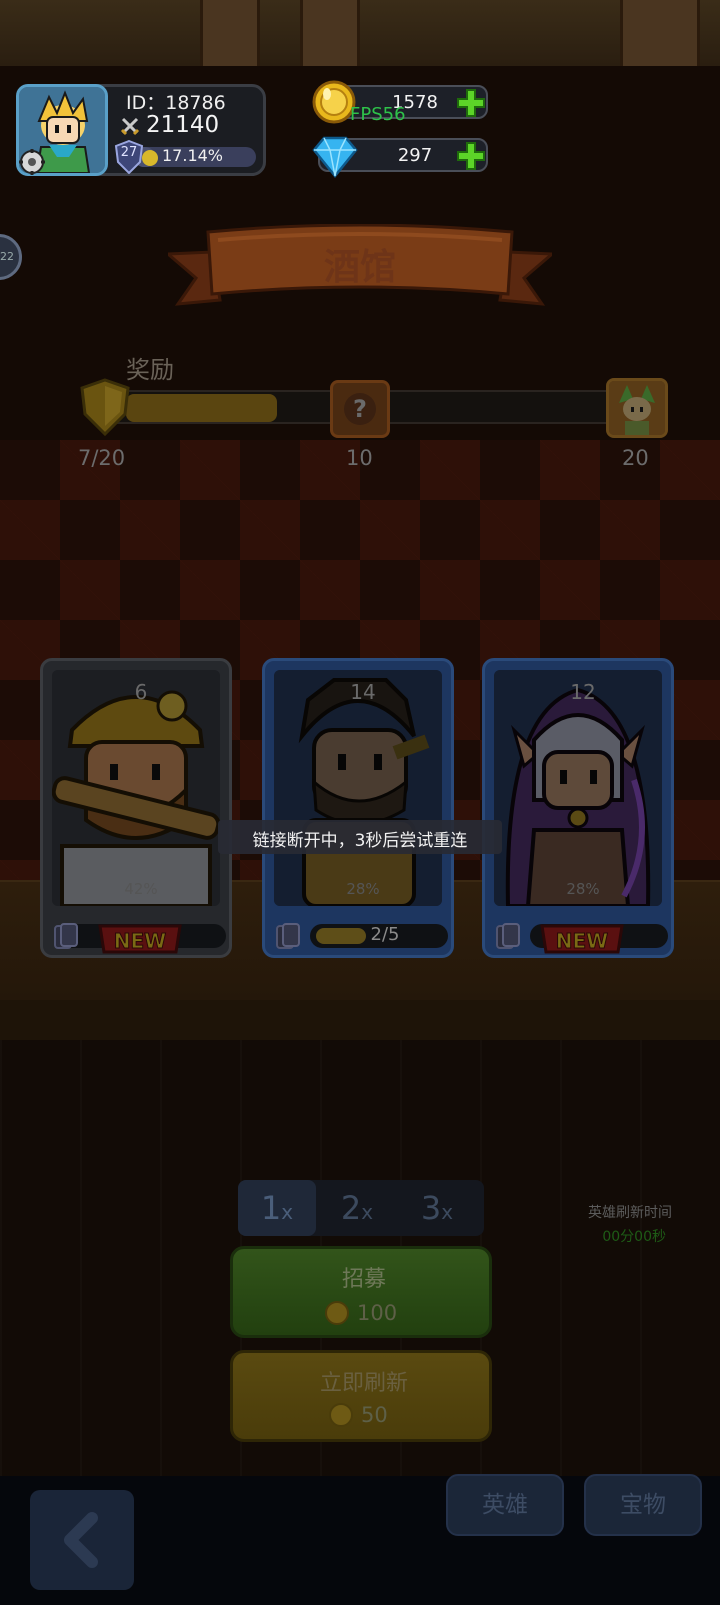  I want to click on hero-shard-count: 2/5, so click(385, 934).